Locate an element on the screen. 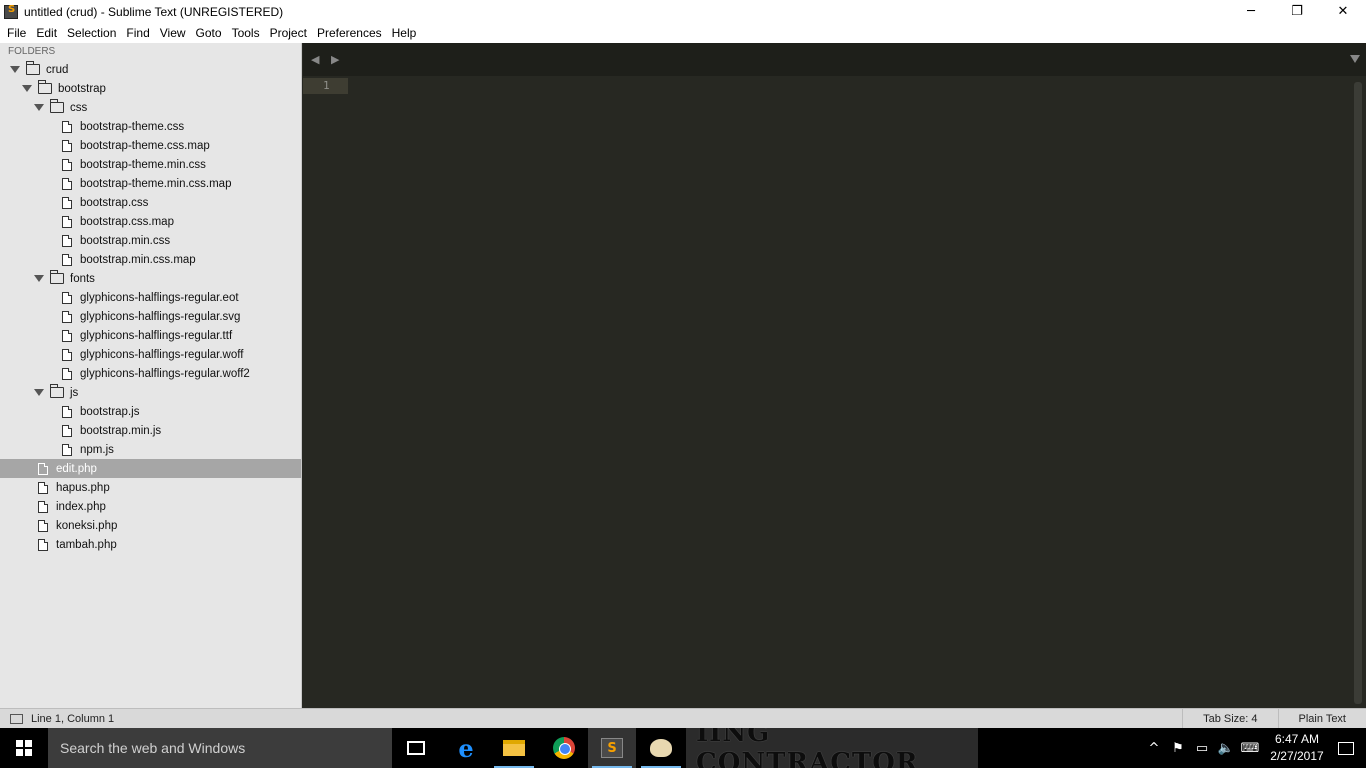 The height and width of the screenshot is (768, 1366). menu-help: Help is located at coordinates (404, 33).